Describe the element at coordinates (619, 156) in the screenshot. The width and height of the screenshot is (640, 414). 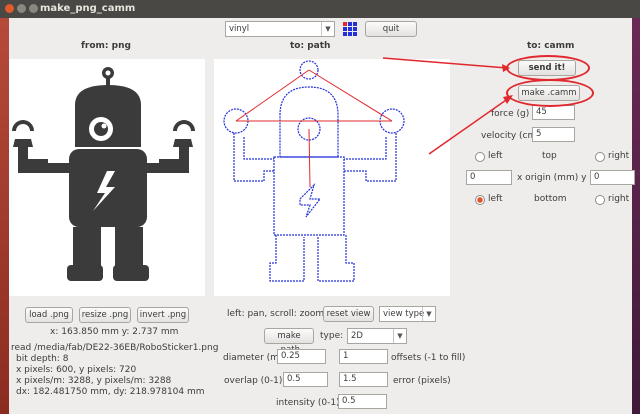
I see `top-right-label: right` at that location.